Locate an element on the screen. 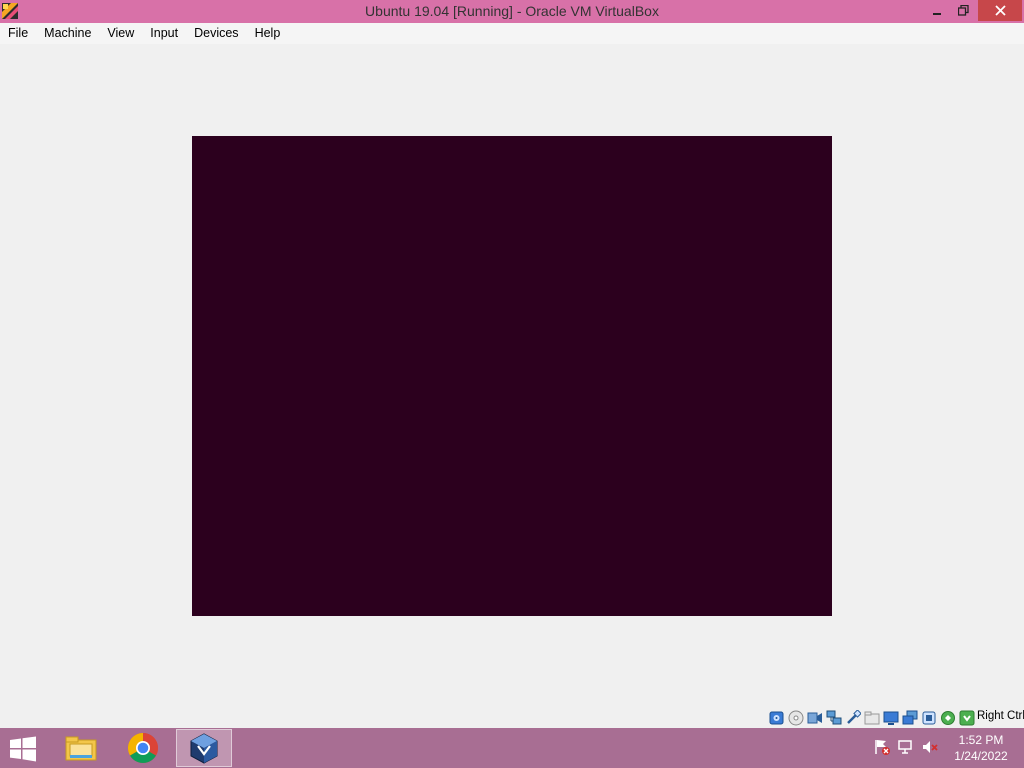 The width and height of the screenshot is (1024, 768). taskbar: 1:52 PM 1/24/2022 is located at coordinates (512, 748).